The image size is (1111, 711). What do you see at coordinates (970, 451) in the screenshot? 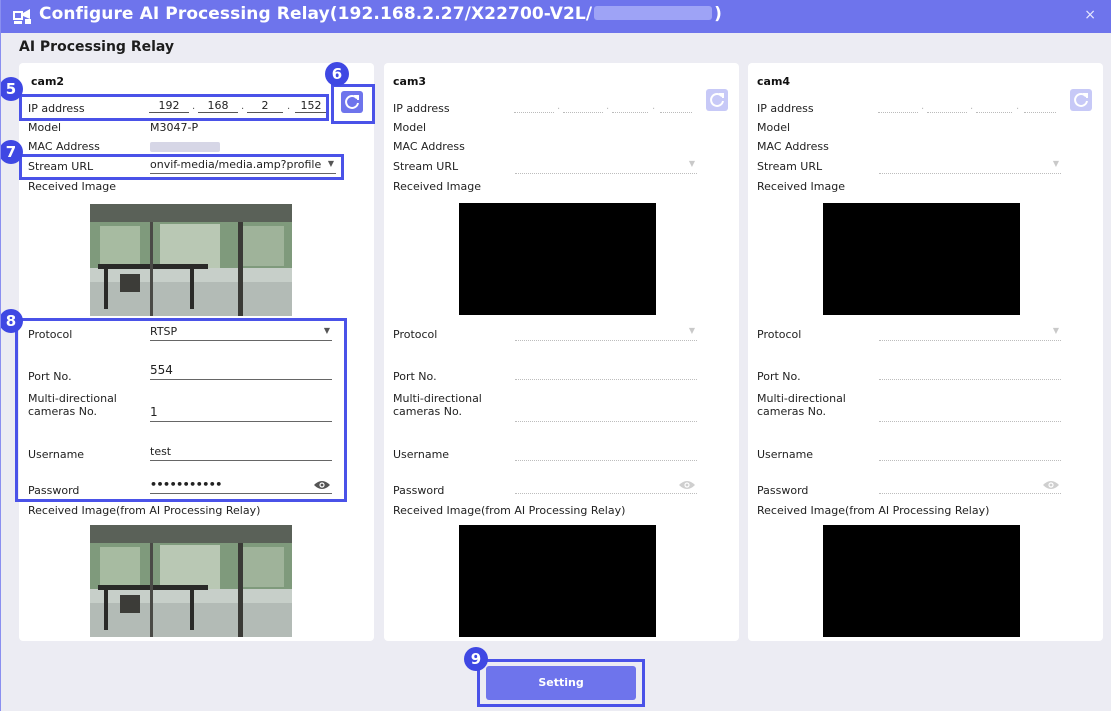
I see `cam4-username-input` at bounding box center [970, 451].